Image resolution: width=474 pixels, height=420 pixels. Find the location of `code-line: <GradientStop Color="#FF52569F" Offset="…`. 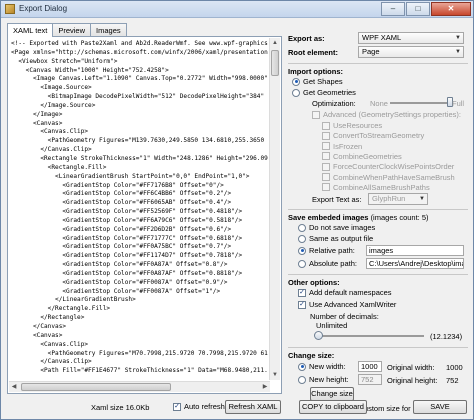

code-line: <GradientStop Color="#FF52569F" Offset="… is located at coordinates (127, 212).